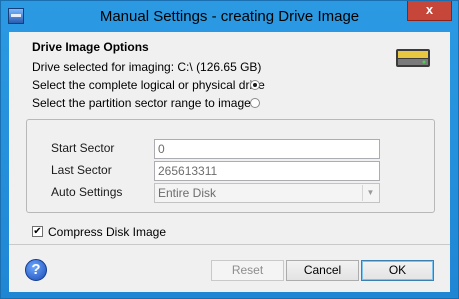  Describe the element at coordinates (255, 85) in the screenshot. I see `radio-whole-drive` at that location.